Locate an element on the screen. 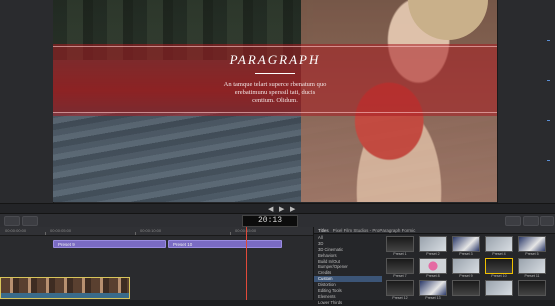 The width and height of the screenshot is (555, 306). preset-label: Preset 12 is located at coordinates (400, 298).